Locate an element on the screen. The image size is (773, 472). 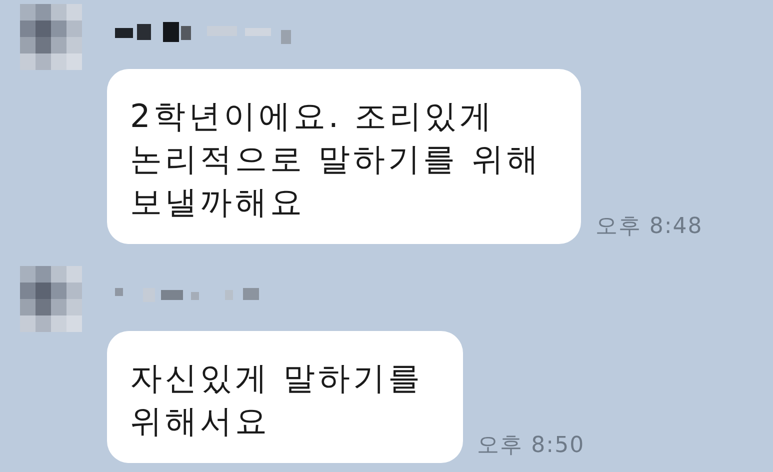
message-time: 오후 8:50 is located at coordinates (531, 446).